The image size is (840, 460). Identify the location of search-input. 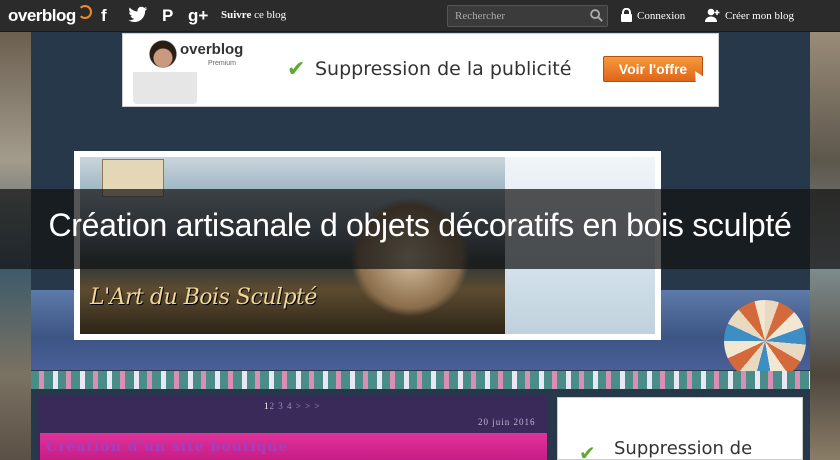
(515, 16).